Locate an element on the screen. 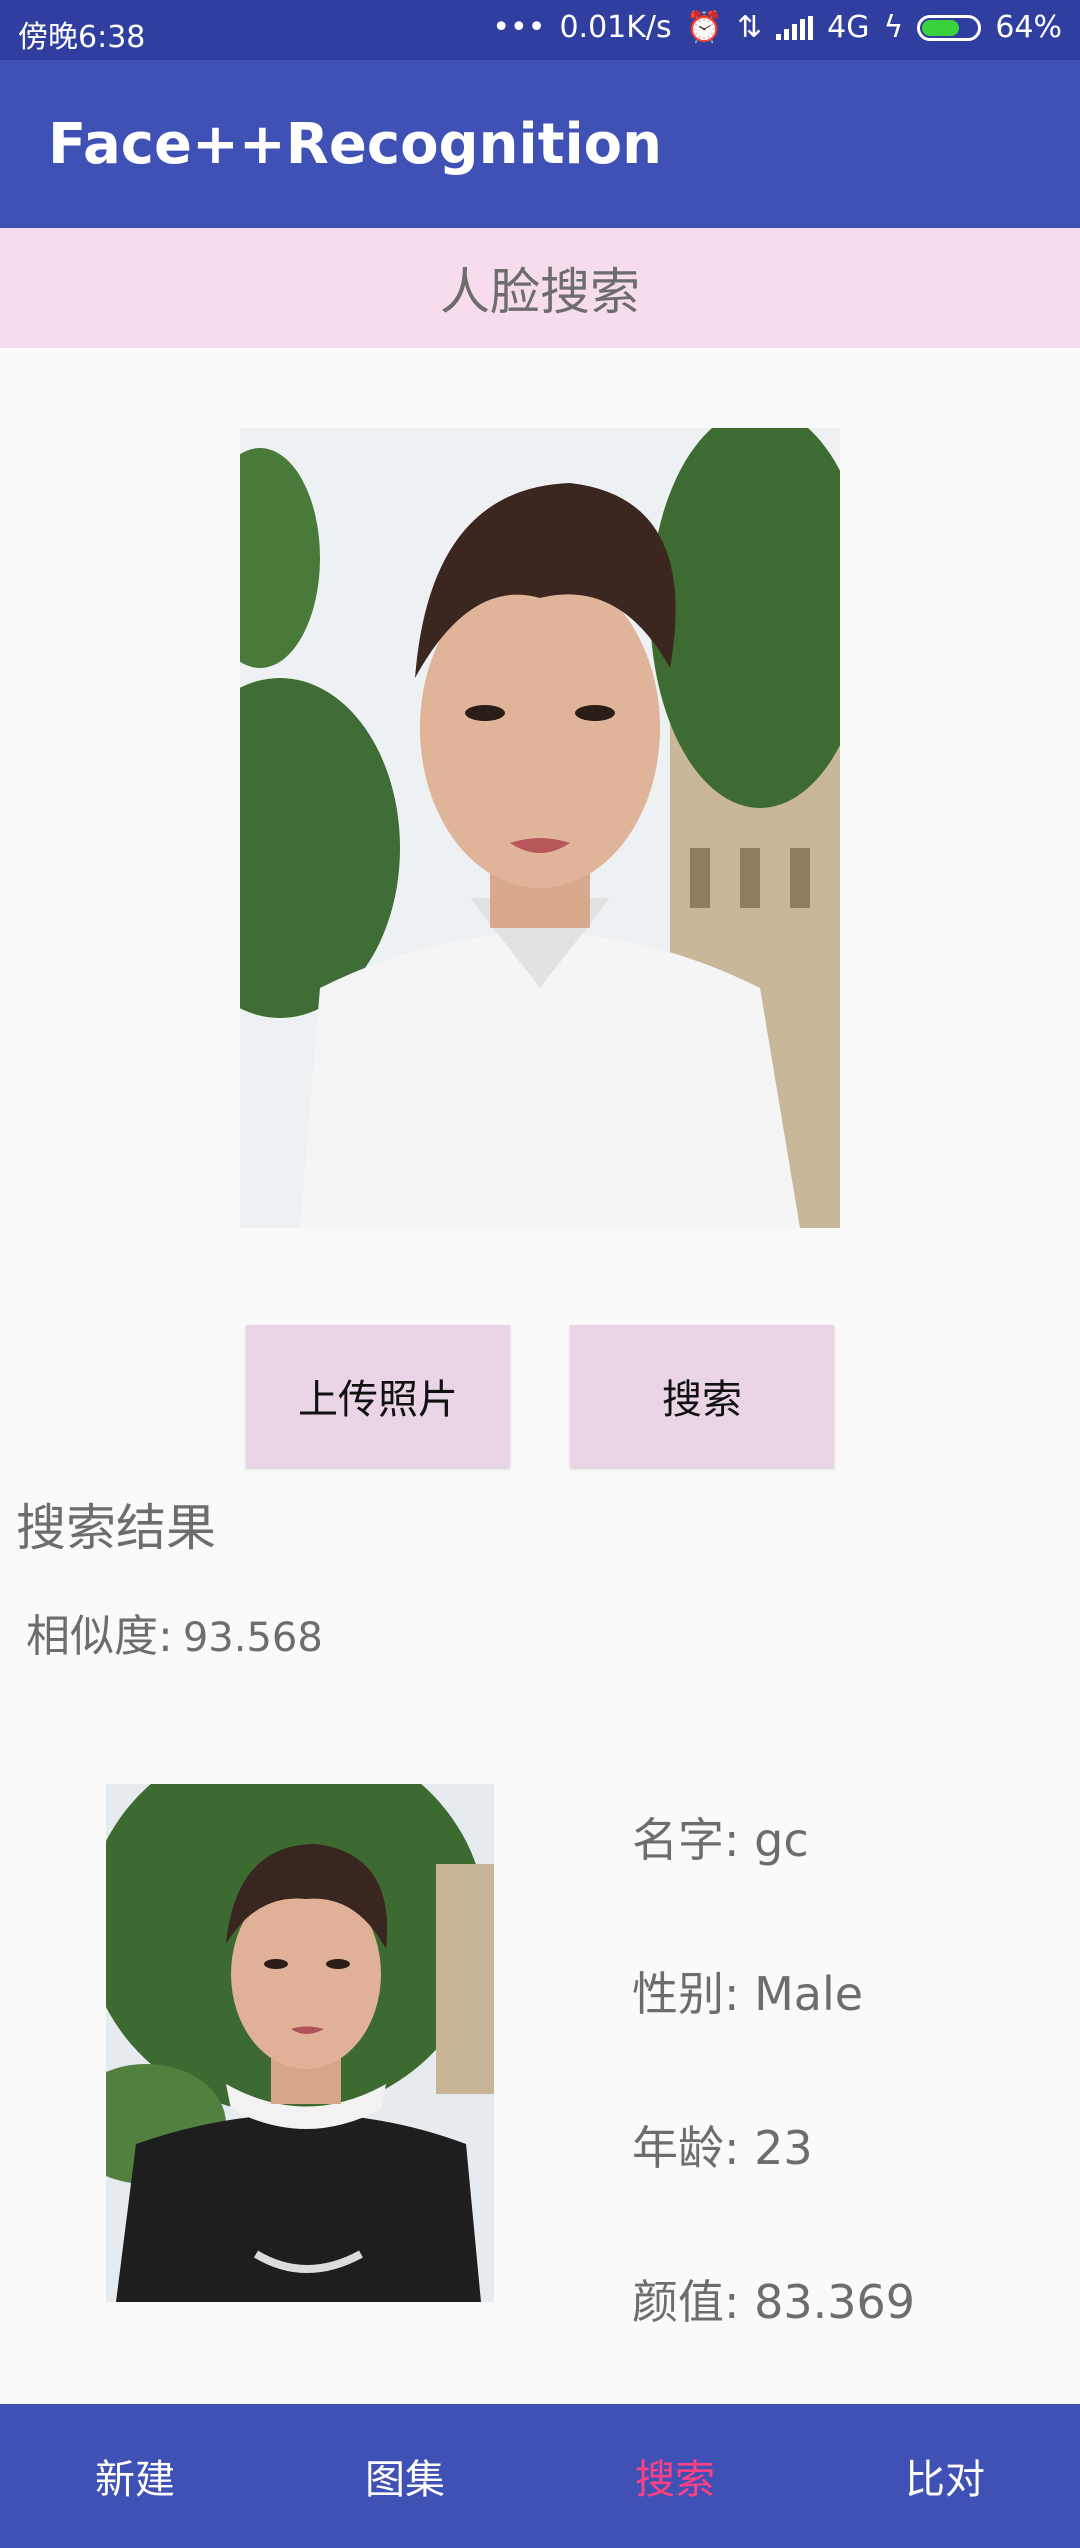  upload-photo-button: 上传照片 is located at coordinates (378, 1396).